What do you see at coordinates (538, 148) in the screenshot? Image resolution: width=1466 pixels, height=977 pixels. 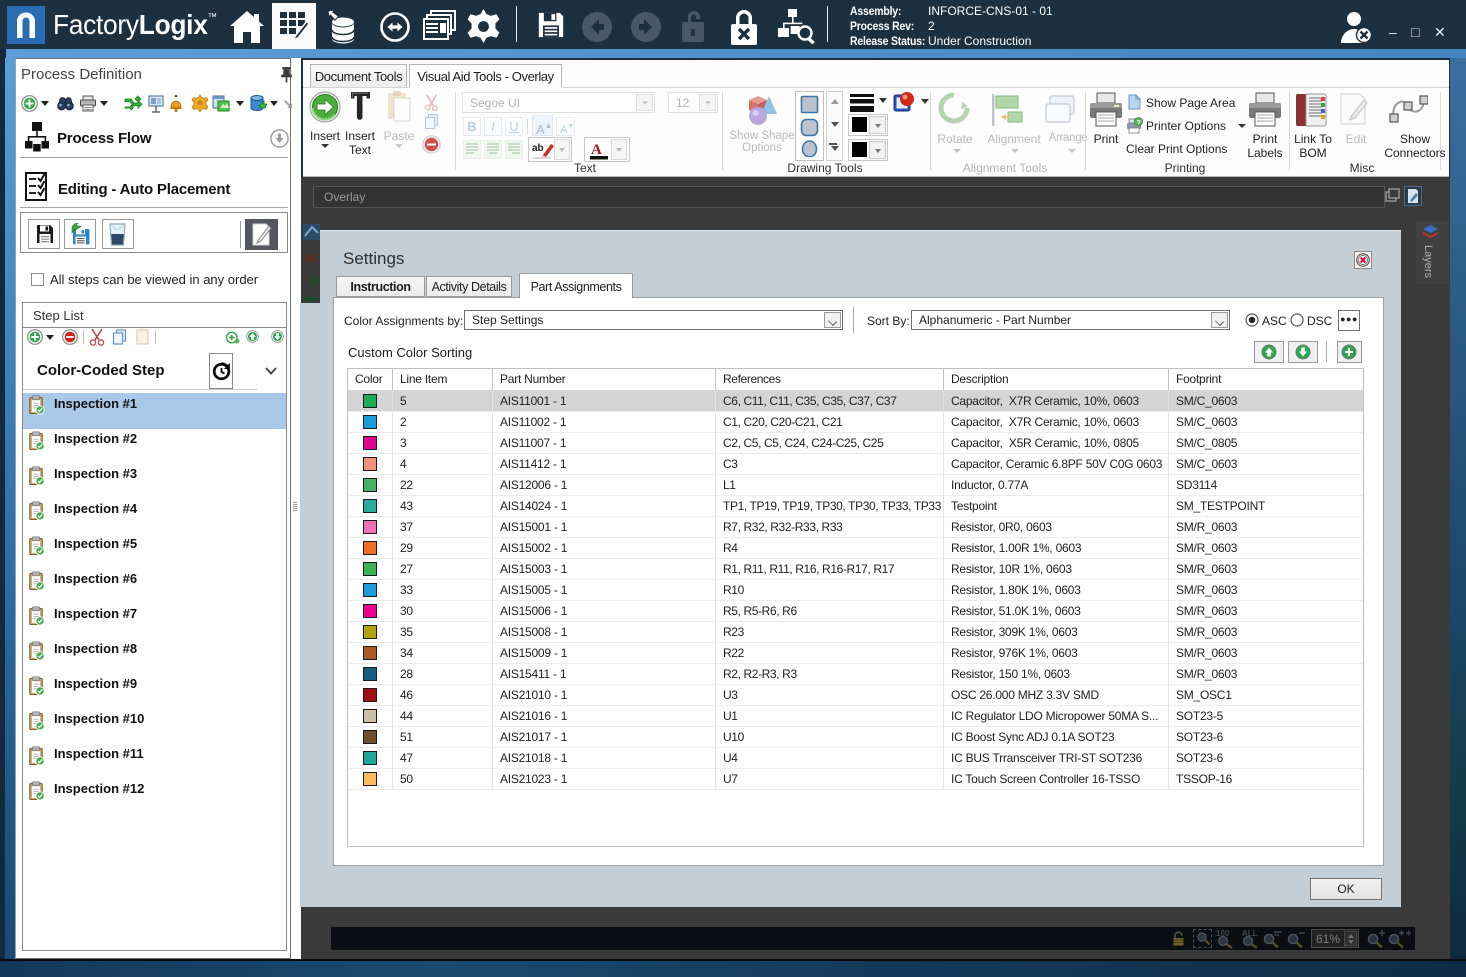 I see `svg-text: ab` at bounding box center [538, 148].